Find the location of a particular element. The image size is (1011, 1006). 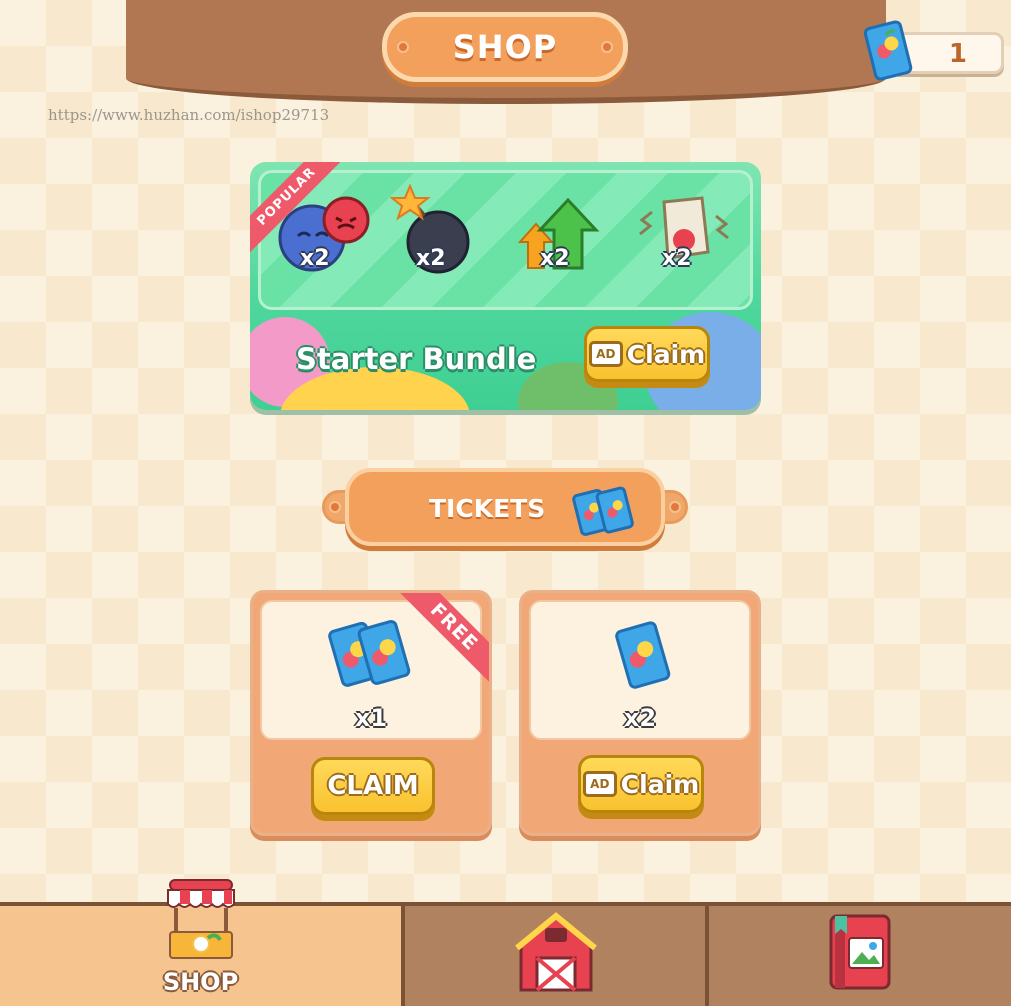

bundle-title: Starter Bundle is located at coordinates (416, 359).